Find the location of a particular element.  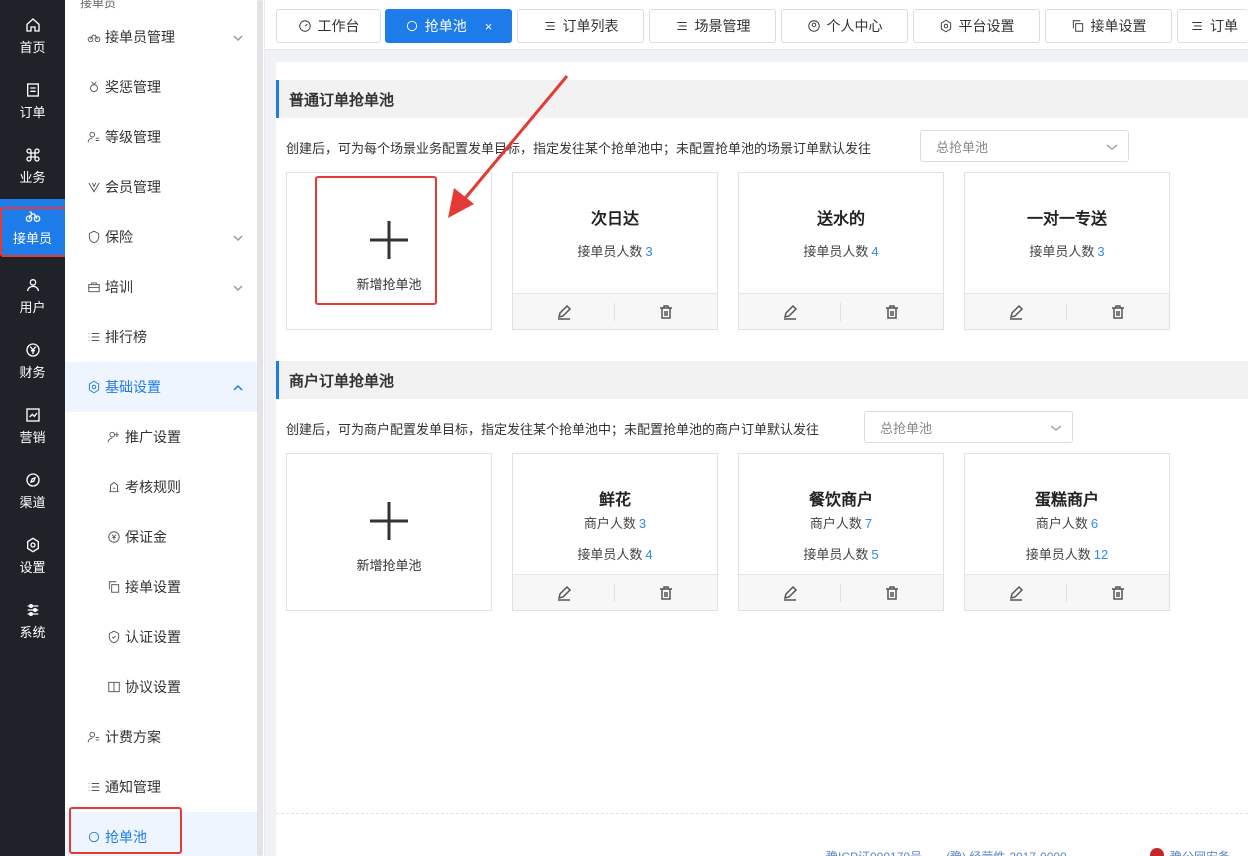

compass-icon is located at coordinates (32, 479).